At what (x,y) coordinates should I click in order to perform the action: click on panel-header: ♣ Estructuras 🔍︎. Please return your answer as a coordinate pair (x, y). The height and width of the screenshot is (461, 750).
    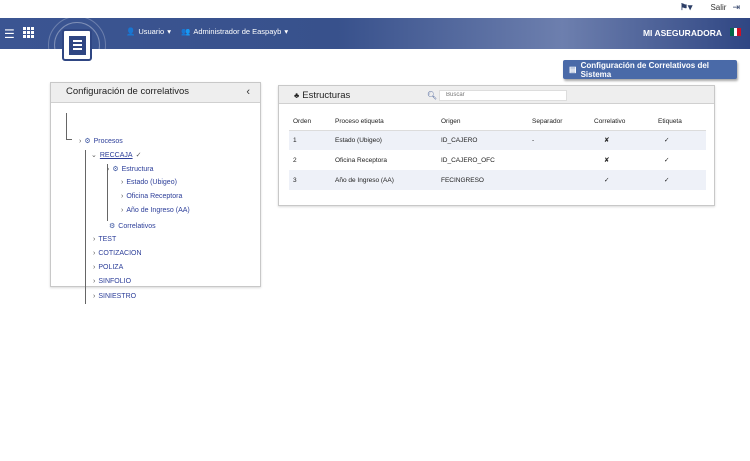
    Looking at the image, I should click on (496, 95).